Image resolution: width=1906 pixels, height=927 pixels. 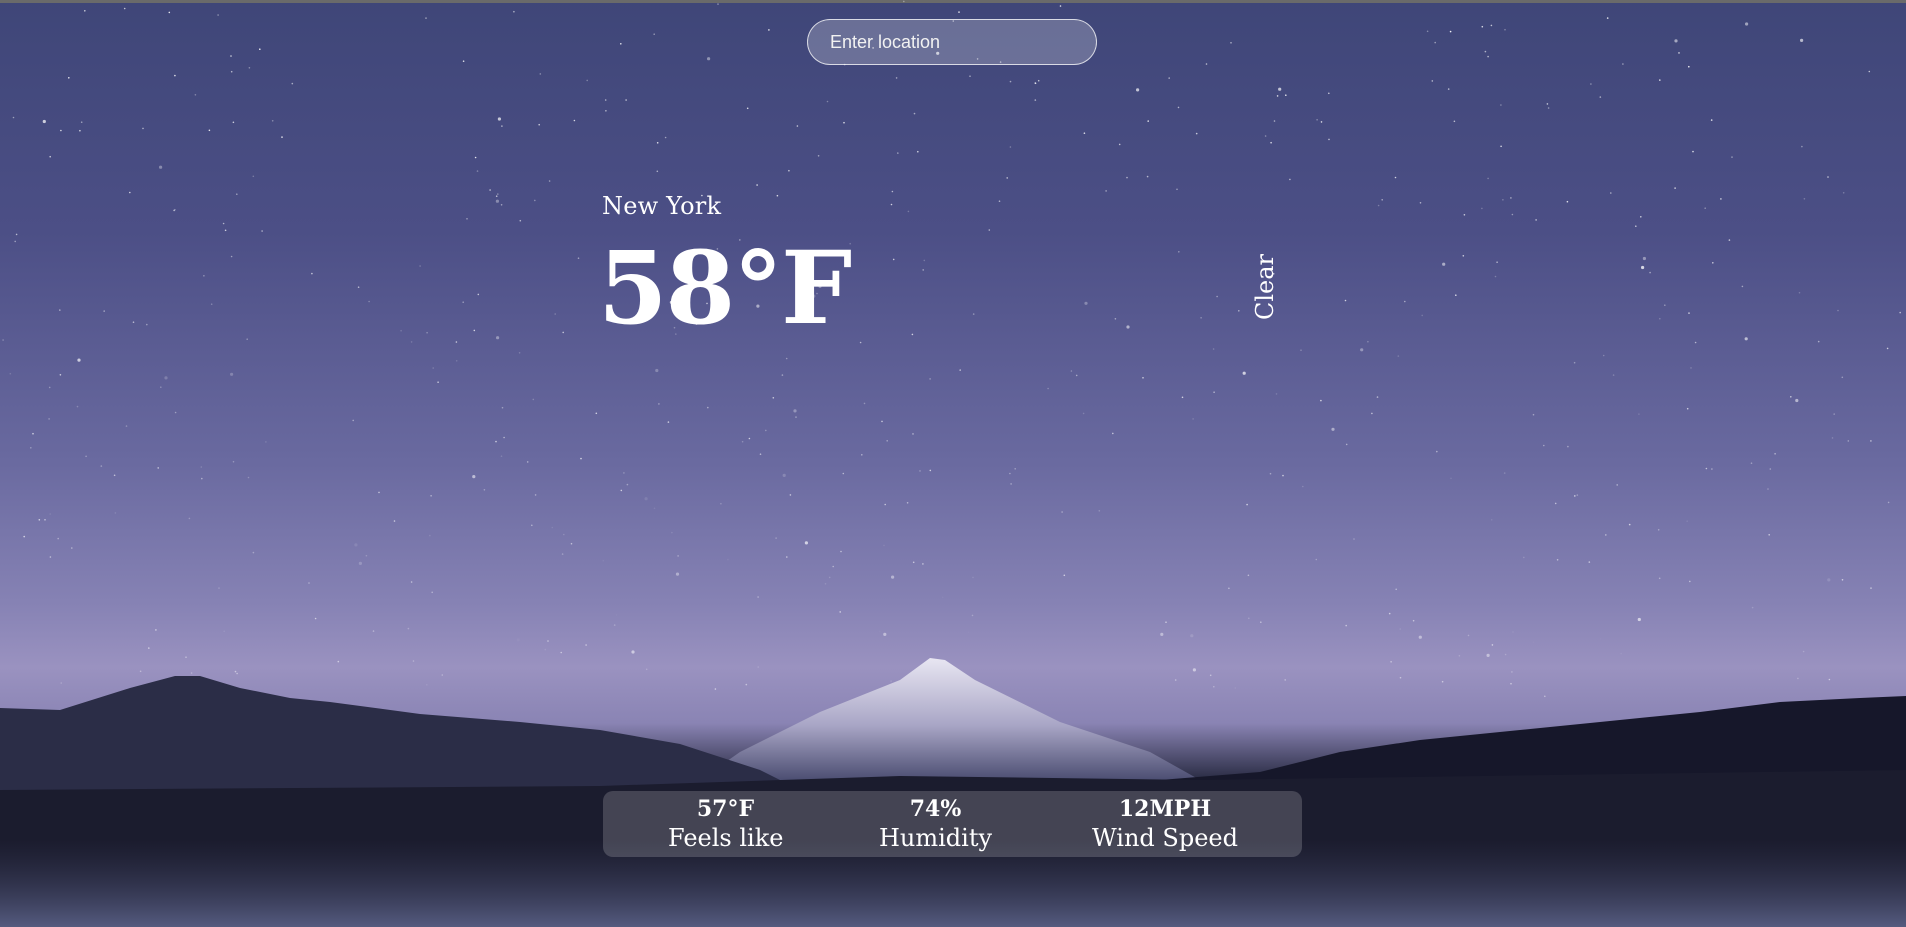 I want to click on feels-like-label: Feels like, so click(x=726, y=838).